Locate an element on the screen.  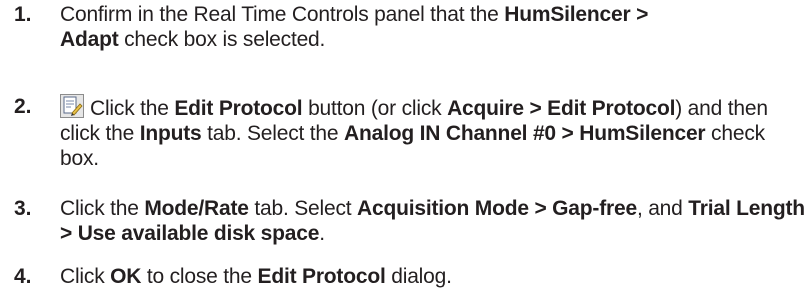
step-text-run: check box is selected. is located at coordinates (222, 39).